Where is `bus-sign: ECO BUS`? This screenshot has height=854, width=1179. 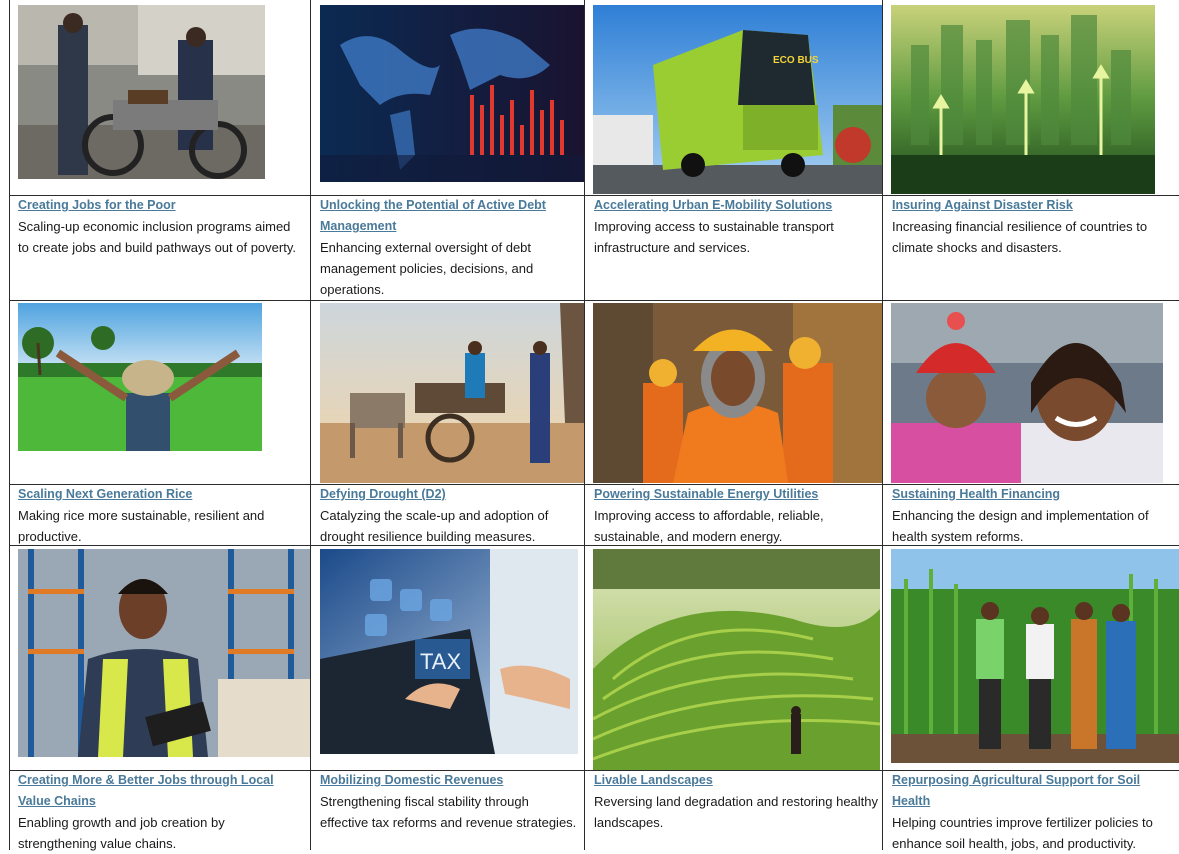
bus-sign: ECO BUS is located at coordinates (796, 60).